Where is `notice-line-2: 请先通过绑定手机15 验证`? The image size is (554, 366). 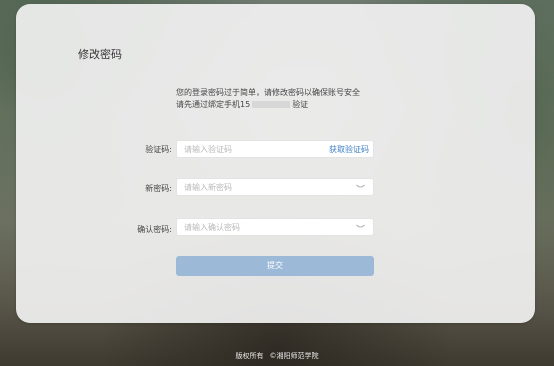 notice-line-2: 请先通过绑定手机15 验证 is located at coordinates (277, 105).